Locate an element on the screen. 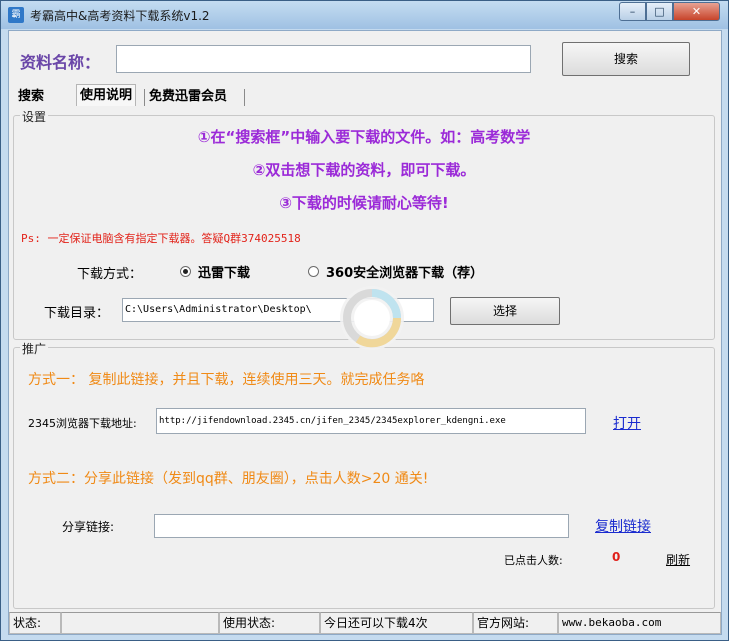  tab-instructions: 使用说明 is located at coordinates (106, 95).